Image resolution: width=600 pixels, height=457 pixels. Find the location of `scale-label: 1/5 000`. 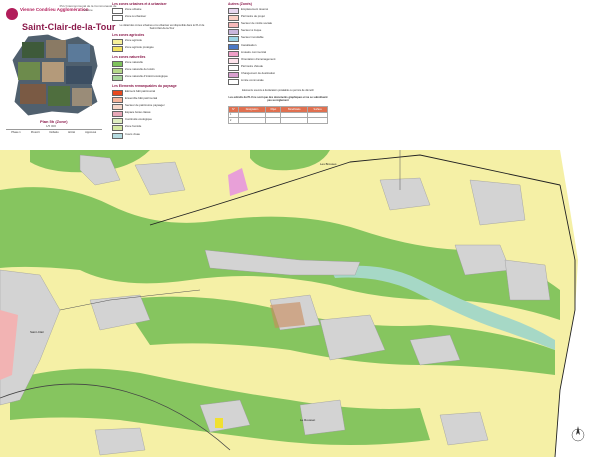

scale-label: 1/5 000 is located at coordinates (51, 126).